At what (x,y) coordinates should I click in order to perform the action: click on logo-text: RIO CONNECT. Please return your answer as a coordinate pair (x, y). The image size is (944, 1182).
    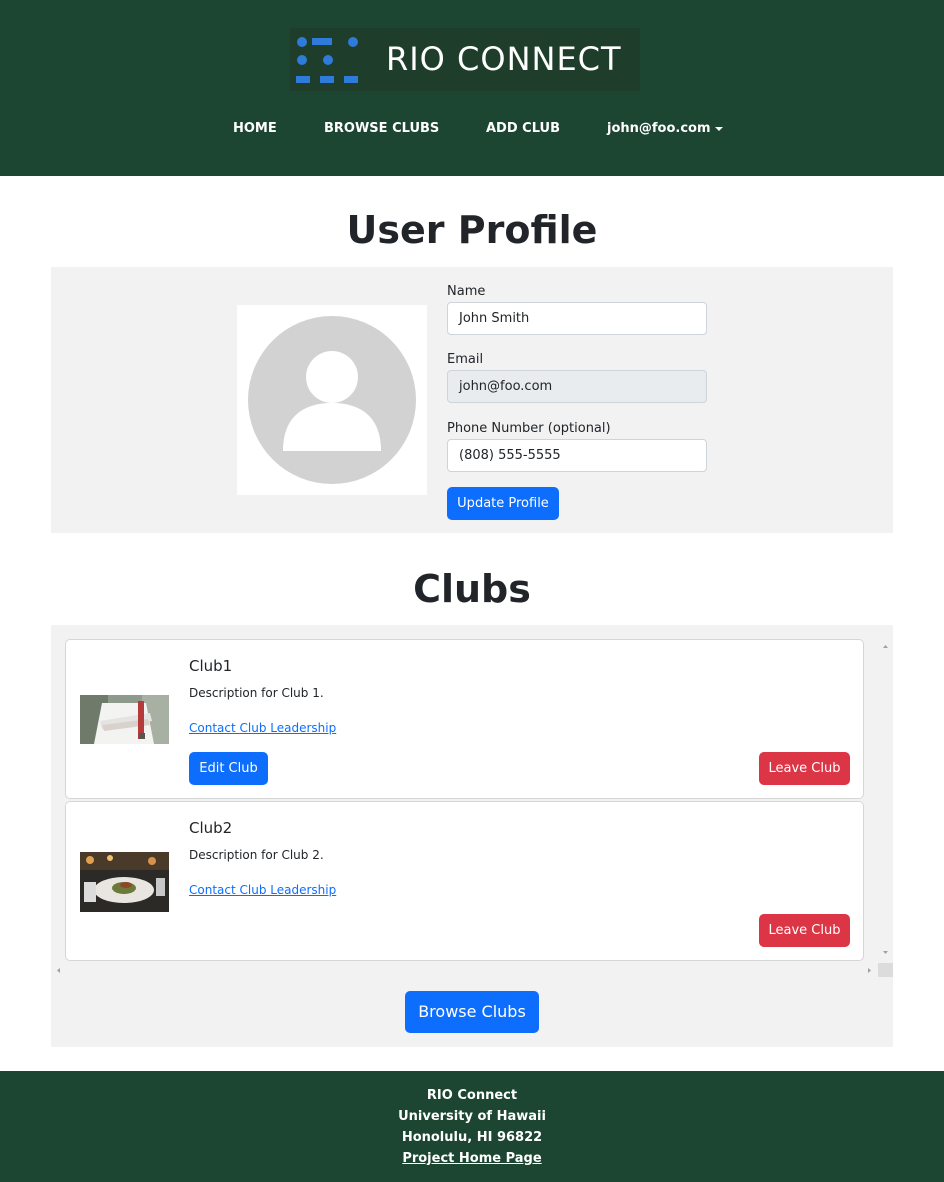
    Looking at the image, I should click on (504, 59).